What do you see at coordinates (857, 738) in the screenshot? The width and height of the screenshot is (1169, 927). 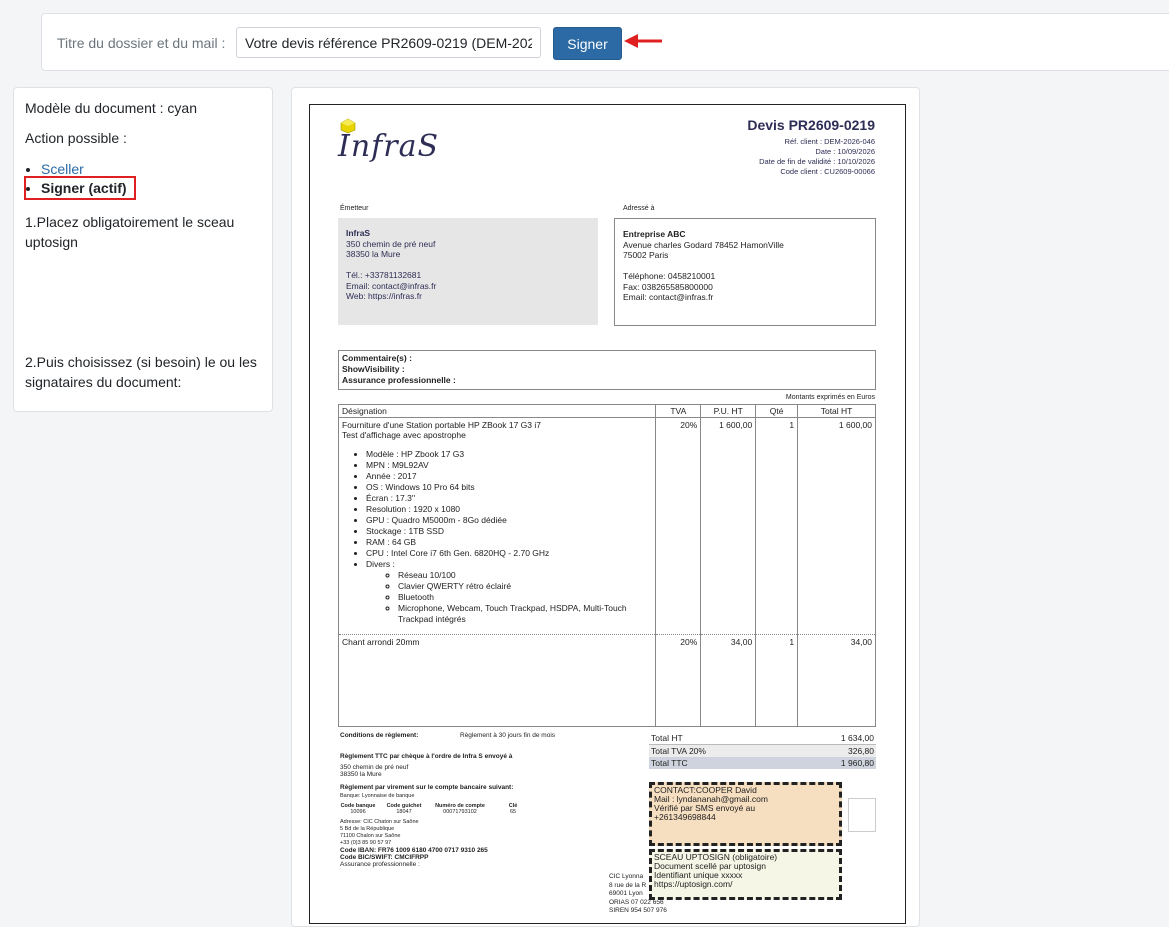 I see `total-value: 1 634,00` at bounding box center [857, 738].